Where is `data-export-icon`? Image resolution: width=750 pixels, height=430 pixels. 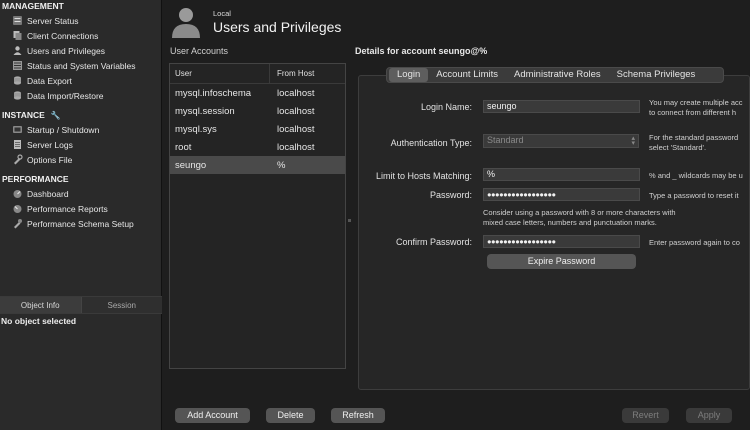
data-export-icon is located at coordinates (17, 80).